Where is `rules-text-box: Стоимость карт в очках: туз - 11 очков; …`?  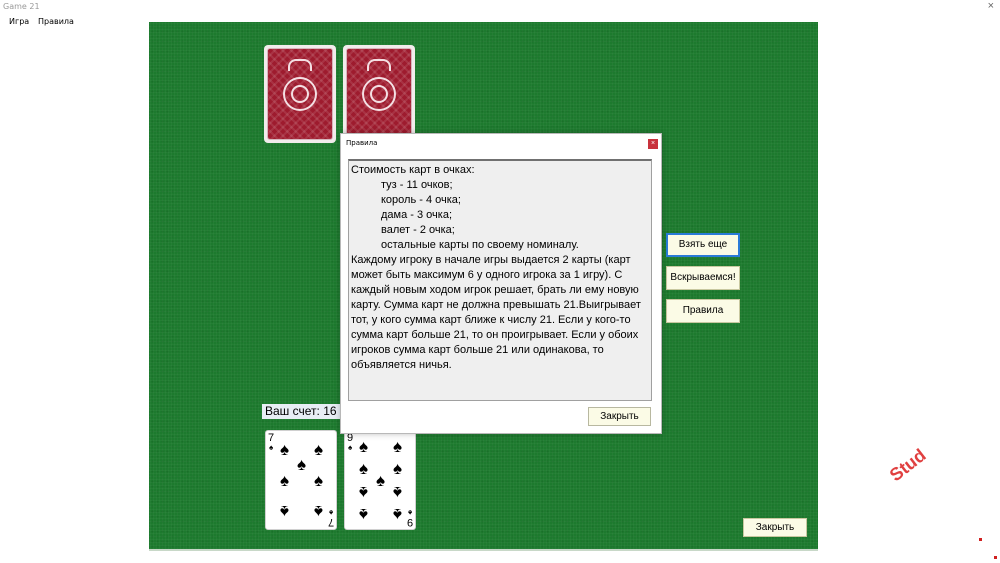 rules-text-box: Стоимость карт в очках: туз - 11 очков; … is located at coordinates (500, 280).